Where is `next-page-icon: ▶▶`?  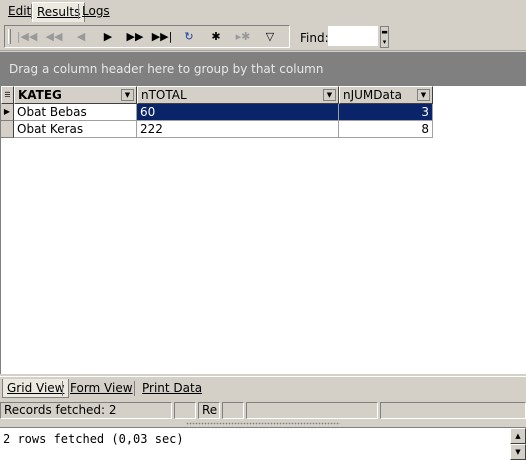 next-page-icon: ▶▶ is located at coordinates (135, 36).